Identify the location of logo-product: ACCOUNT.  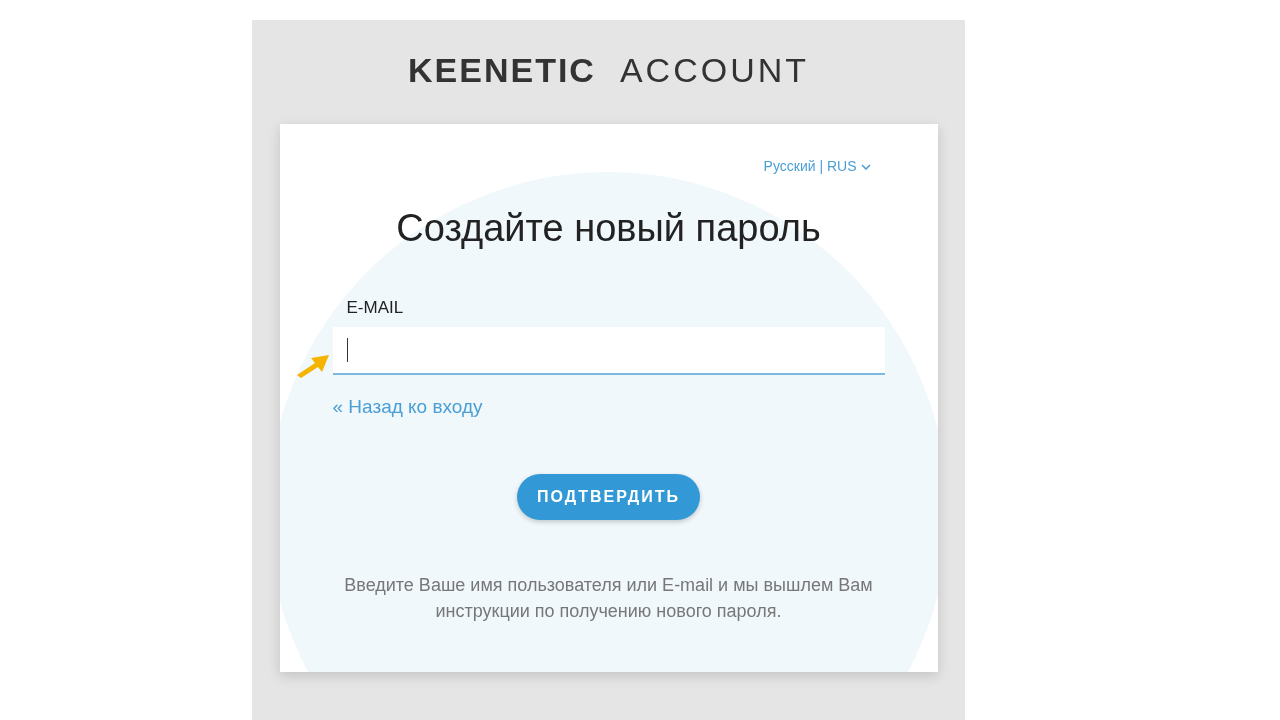
(714, 70).